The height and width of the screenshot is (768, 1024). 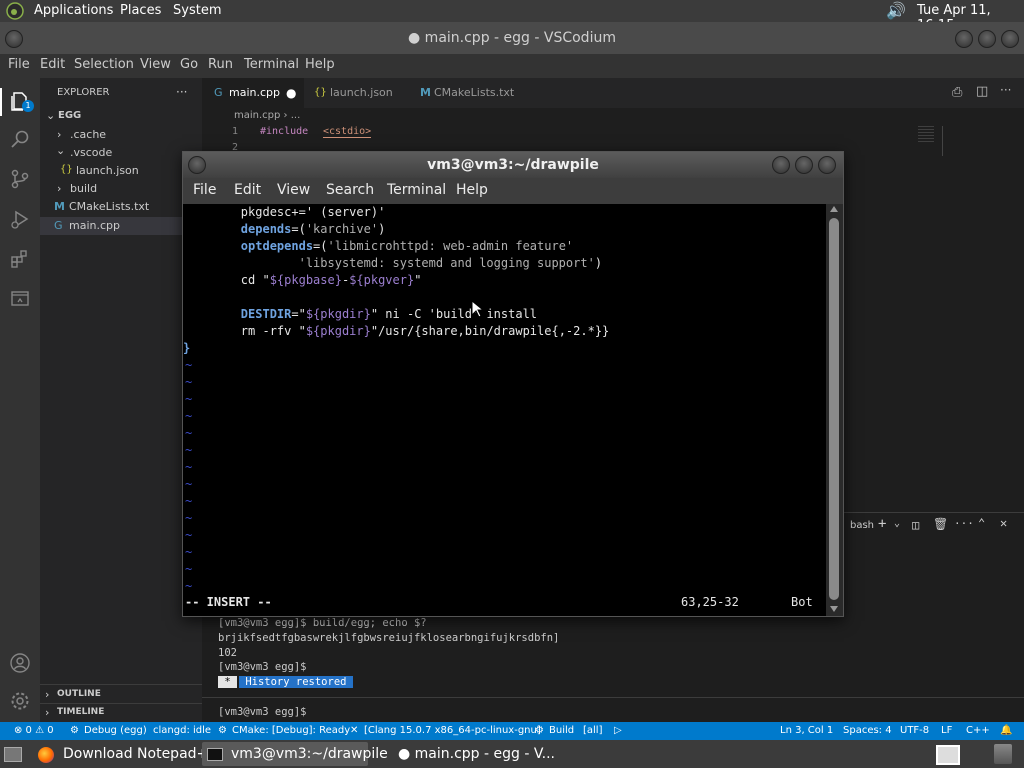 What do you see at coordinates (104, 64) in the screenshot?
I see `menu-selection: Selection` at bounding box center [104, 64].